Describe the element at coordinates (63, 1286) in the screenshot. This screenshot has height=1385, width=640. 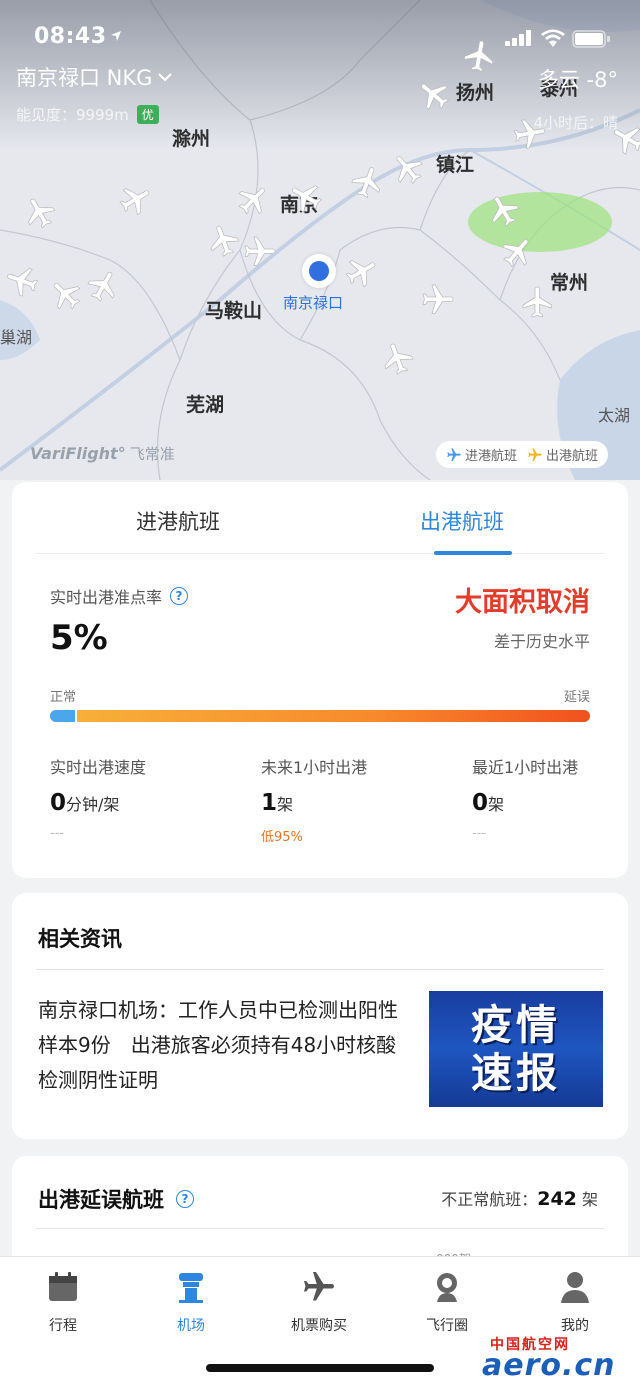
I see `calendar-icon` at that location.